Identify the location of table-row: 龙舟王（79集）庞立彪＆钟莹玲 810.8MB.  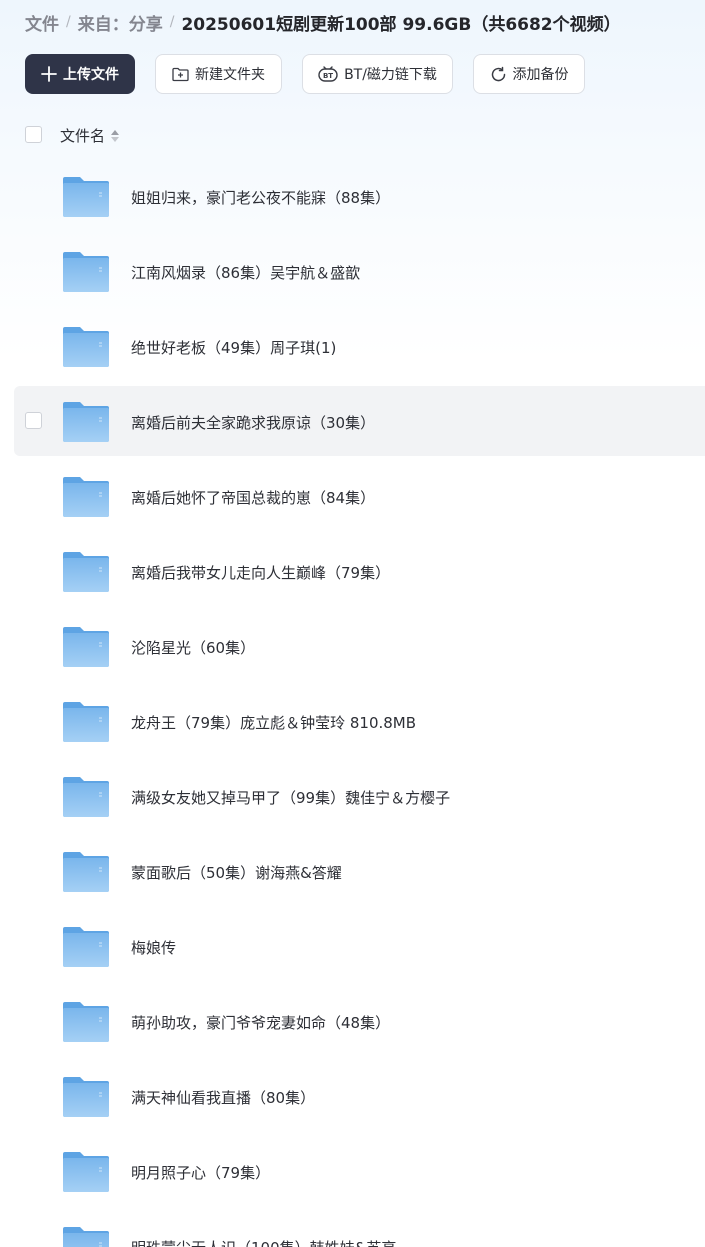
(352, 721).